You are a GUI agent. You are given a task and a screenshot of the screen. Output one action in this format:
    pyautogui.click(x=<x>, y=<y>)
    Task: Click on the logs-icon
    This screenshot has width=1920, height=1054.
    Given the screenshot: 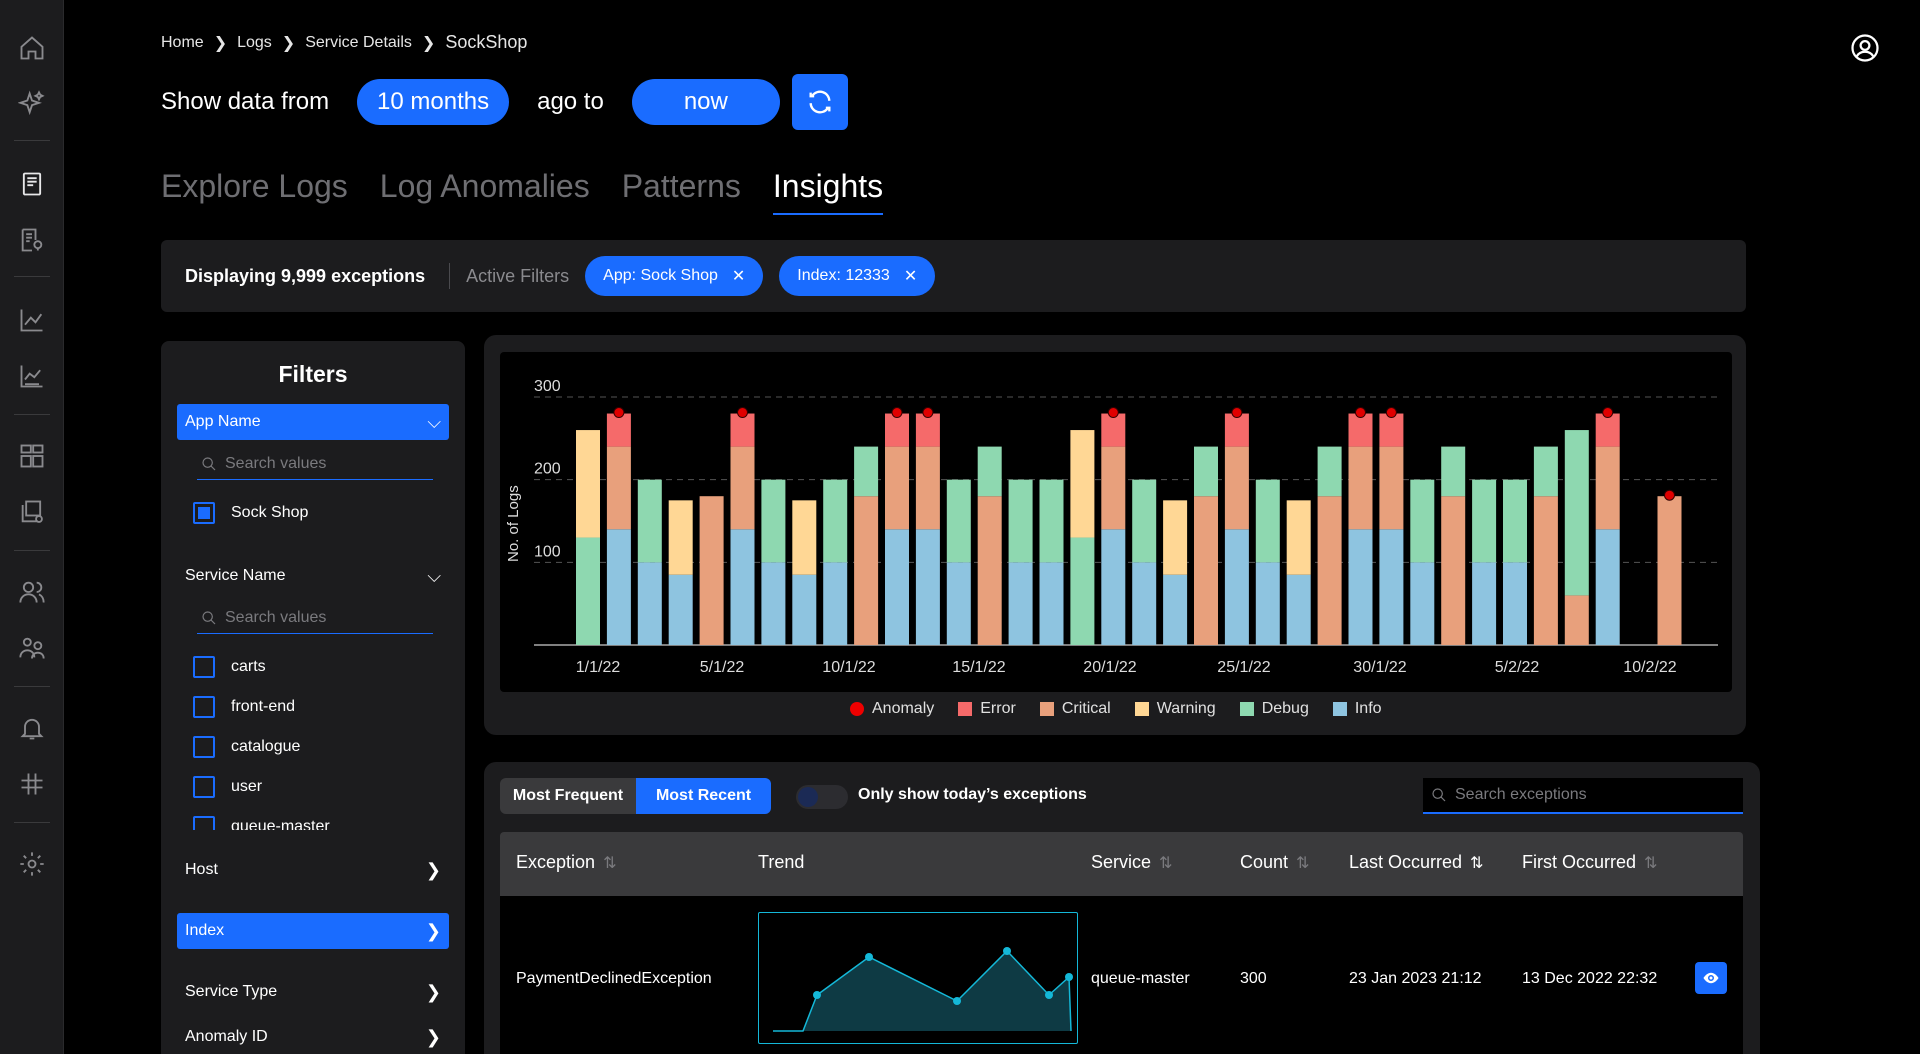 What is the action you would take?
    pyautogui.click(x=32, y=184)
    